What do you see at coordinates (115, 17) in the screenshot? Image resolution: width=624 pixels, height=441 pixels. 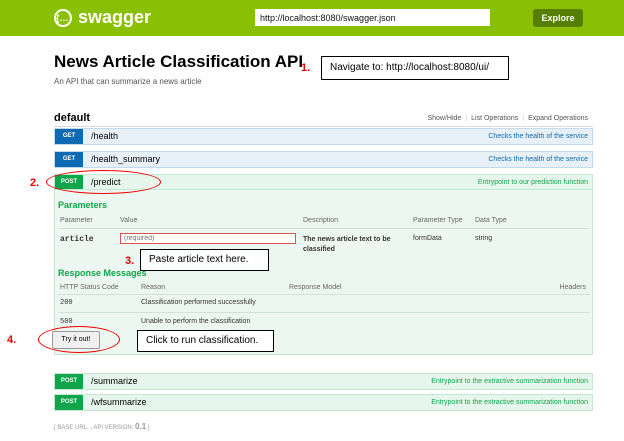 I see `logo-text: swagger` at bounding box center [115, 17].